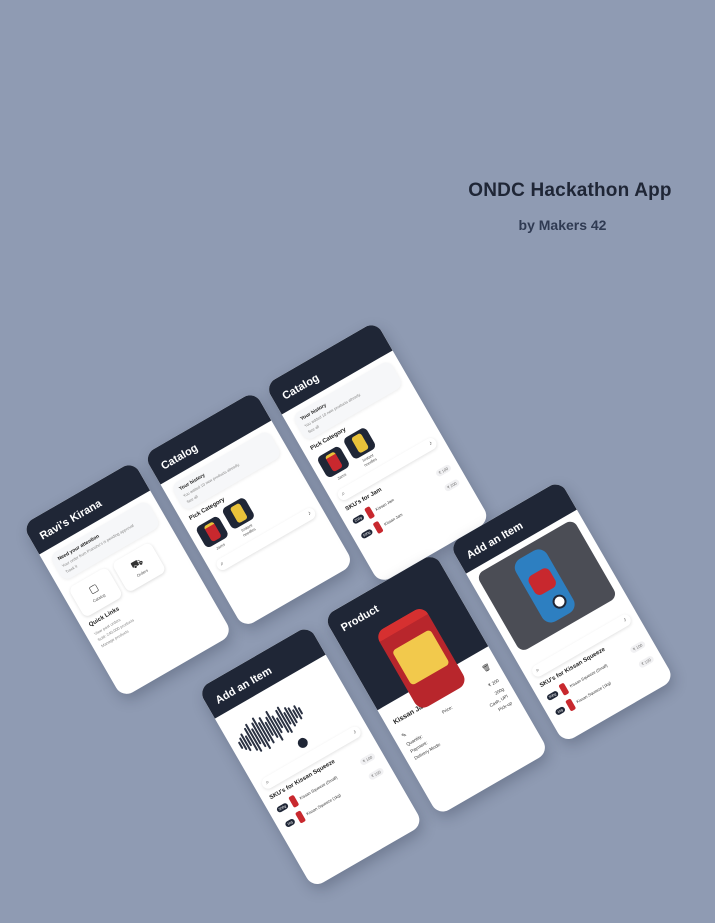 This screenshot has width=715, height=923. Describe the element at coordinates (212, 531) in the screenshot. I see `jam-jar-image` at that location.